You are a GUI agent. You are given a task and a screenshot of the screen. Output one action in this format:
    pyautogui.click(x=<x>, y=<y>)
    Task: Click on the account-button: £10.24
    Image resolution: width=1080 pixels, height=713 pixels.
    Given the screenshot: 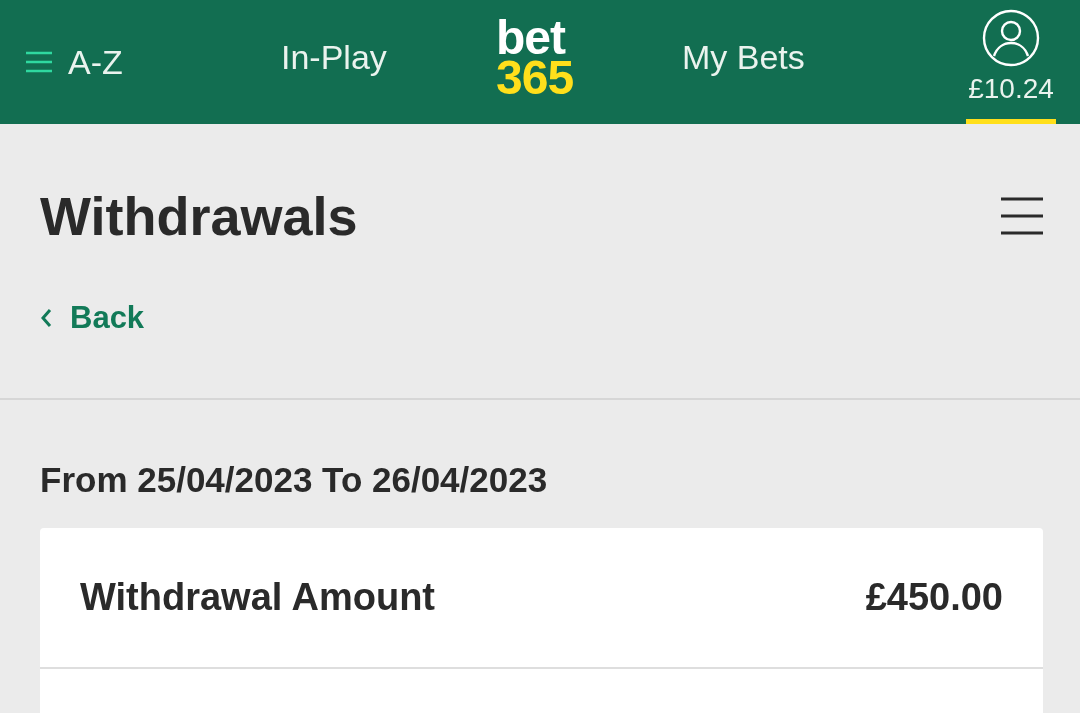 What is the action you would take?
    pyautogui.click(x=1011, y=66)
    